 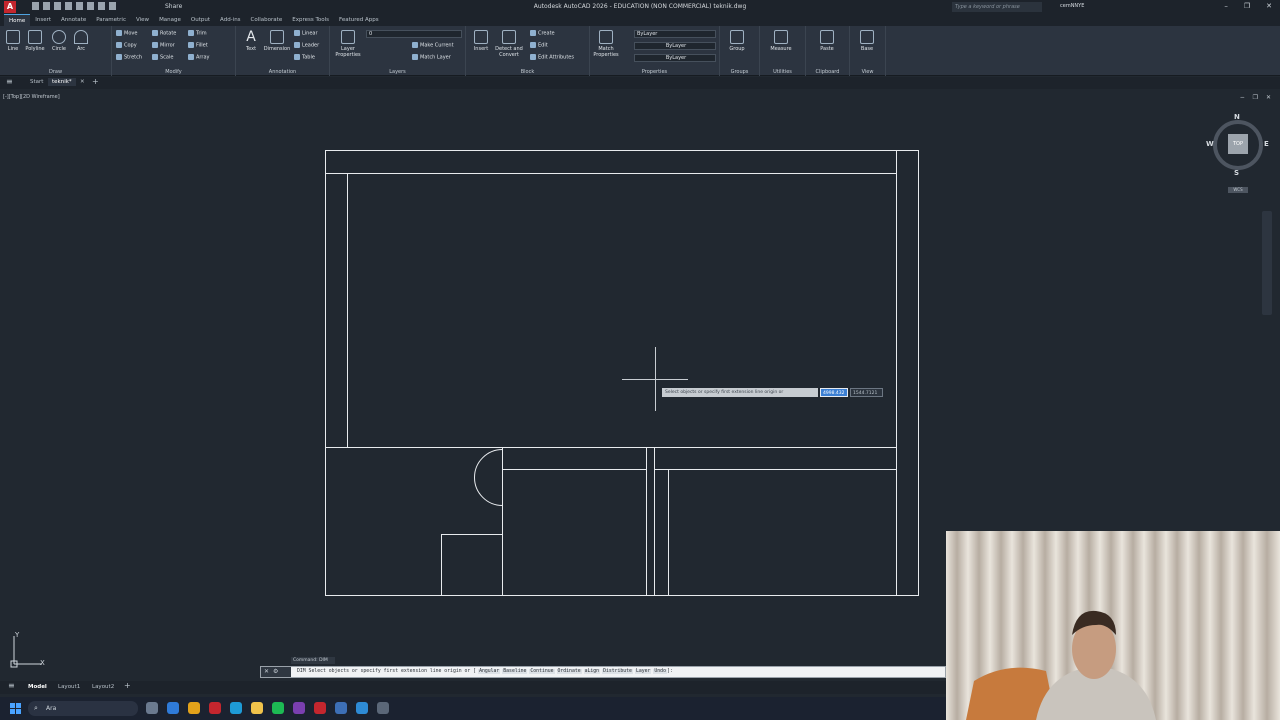 What do you see at coordinates (1238, 156) in the screenshot?
I see `viewcube: TOP N S E W WCS` at bounding box center [1238, 156].